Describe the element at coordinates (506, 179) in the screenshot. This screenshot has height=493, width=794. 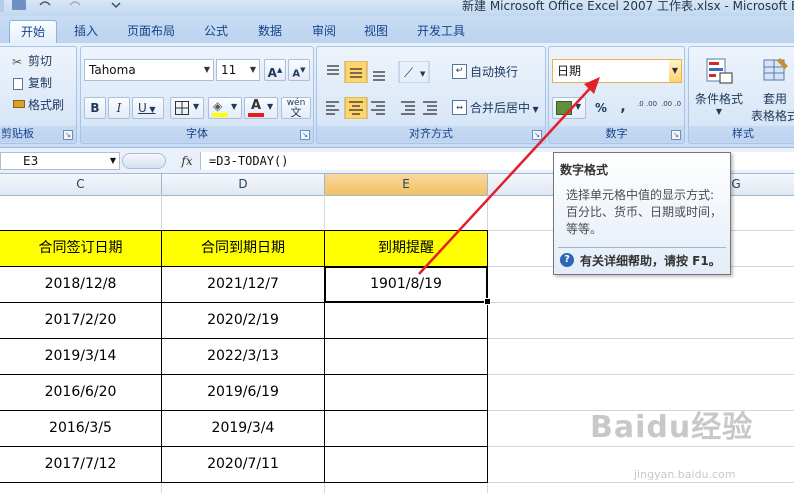
I see `arrow-shaft` at that location.